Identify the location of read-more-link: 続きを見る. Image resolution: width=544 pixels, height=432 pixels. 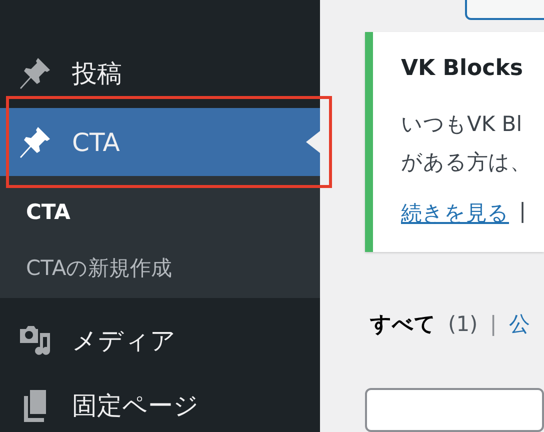
(455, 213).